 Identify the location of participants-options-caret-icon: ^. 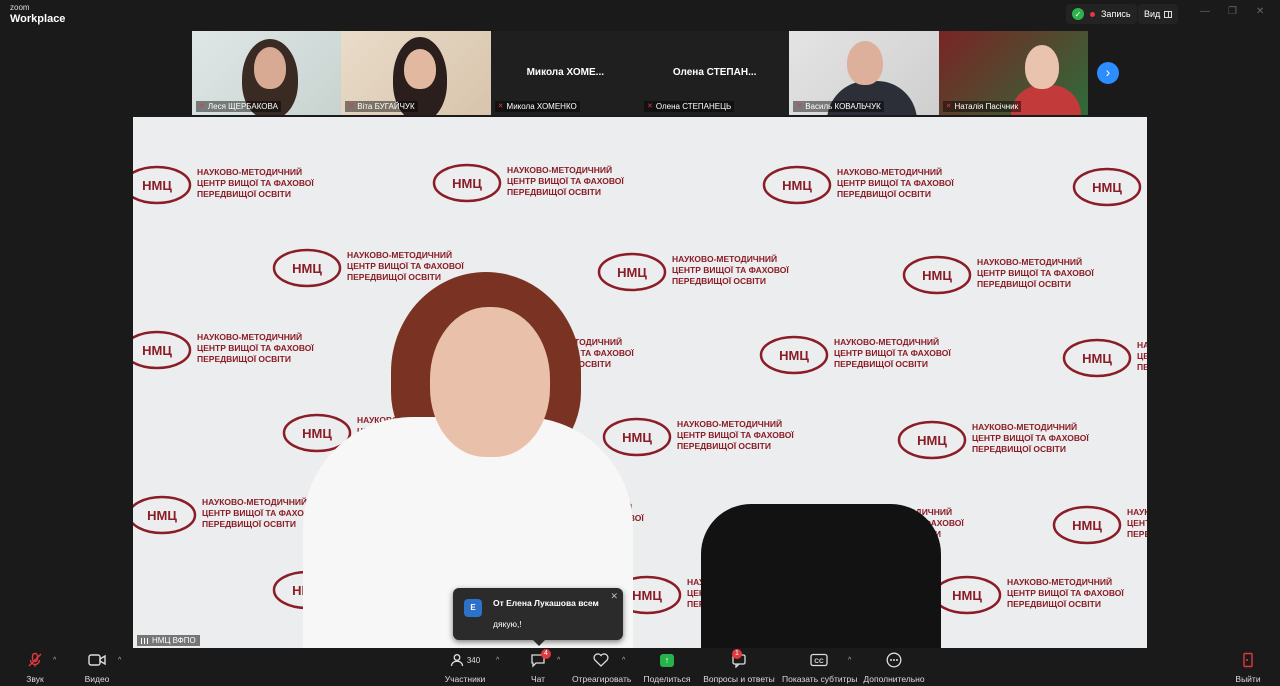
(497, 660).